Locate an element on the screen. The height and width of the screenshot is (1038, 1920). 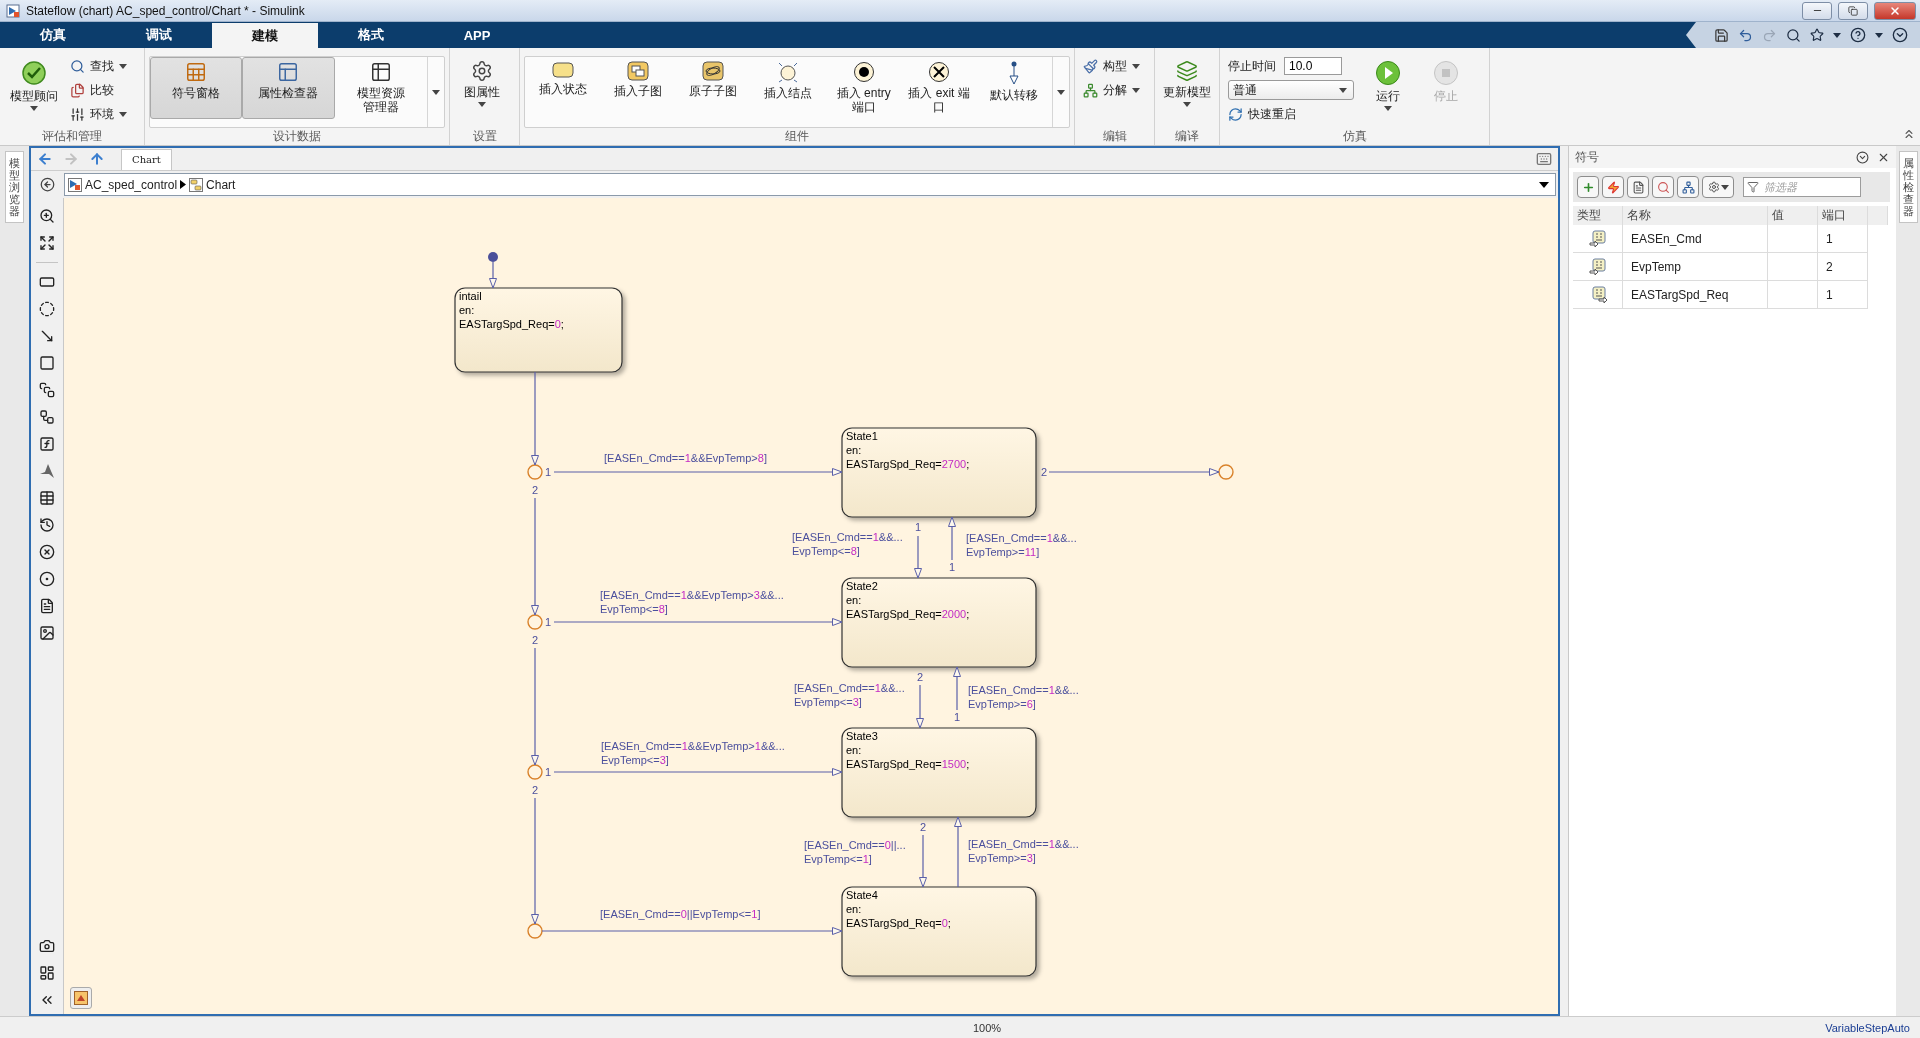
add-data-button is located at coordinates (1588, 187).